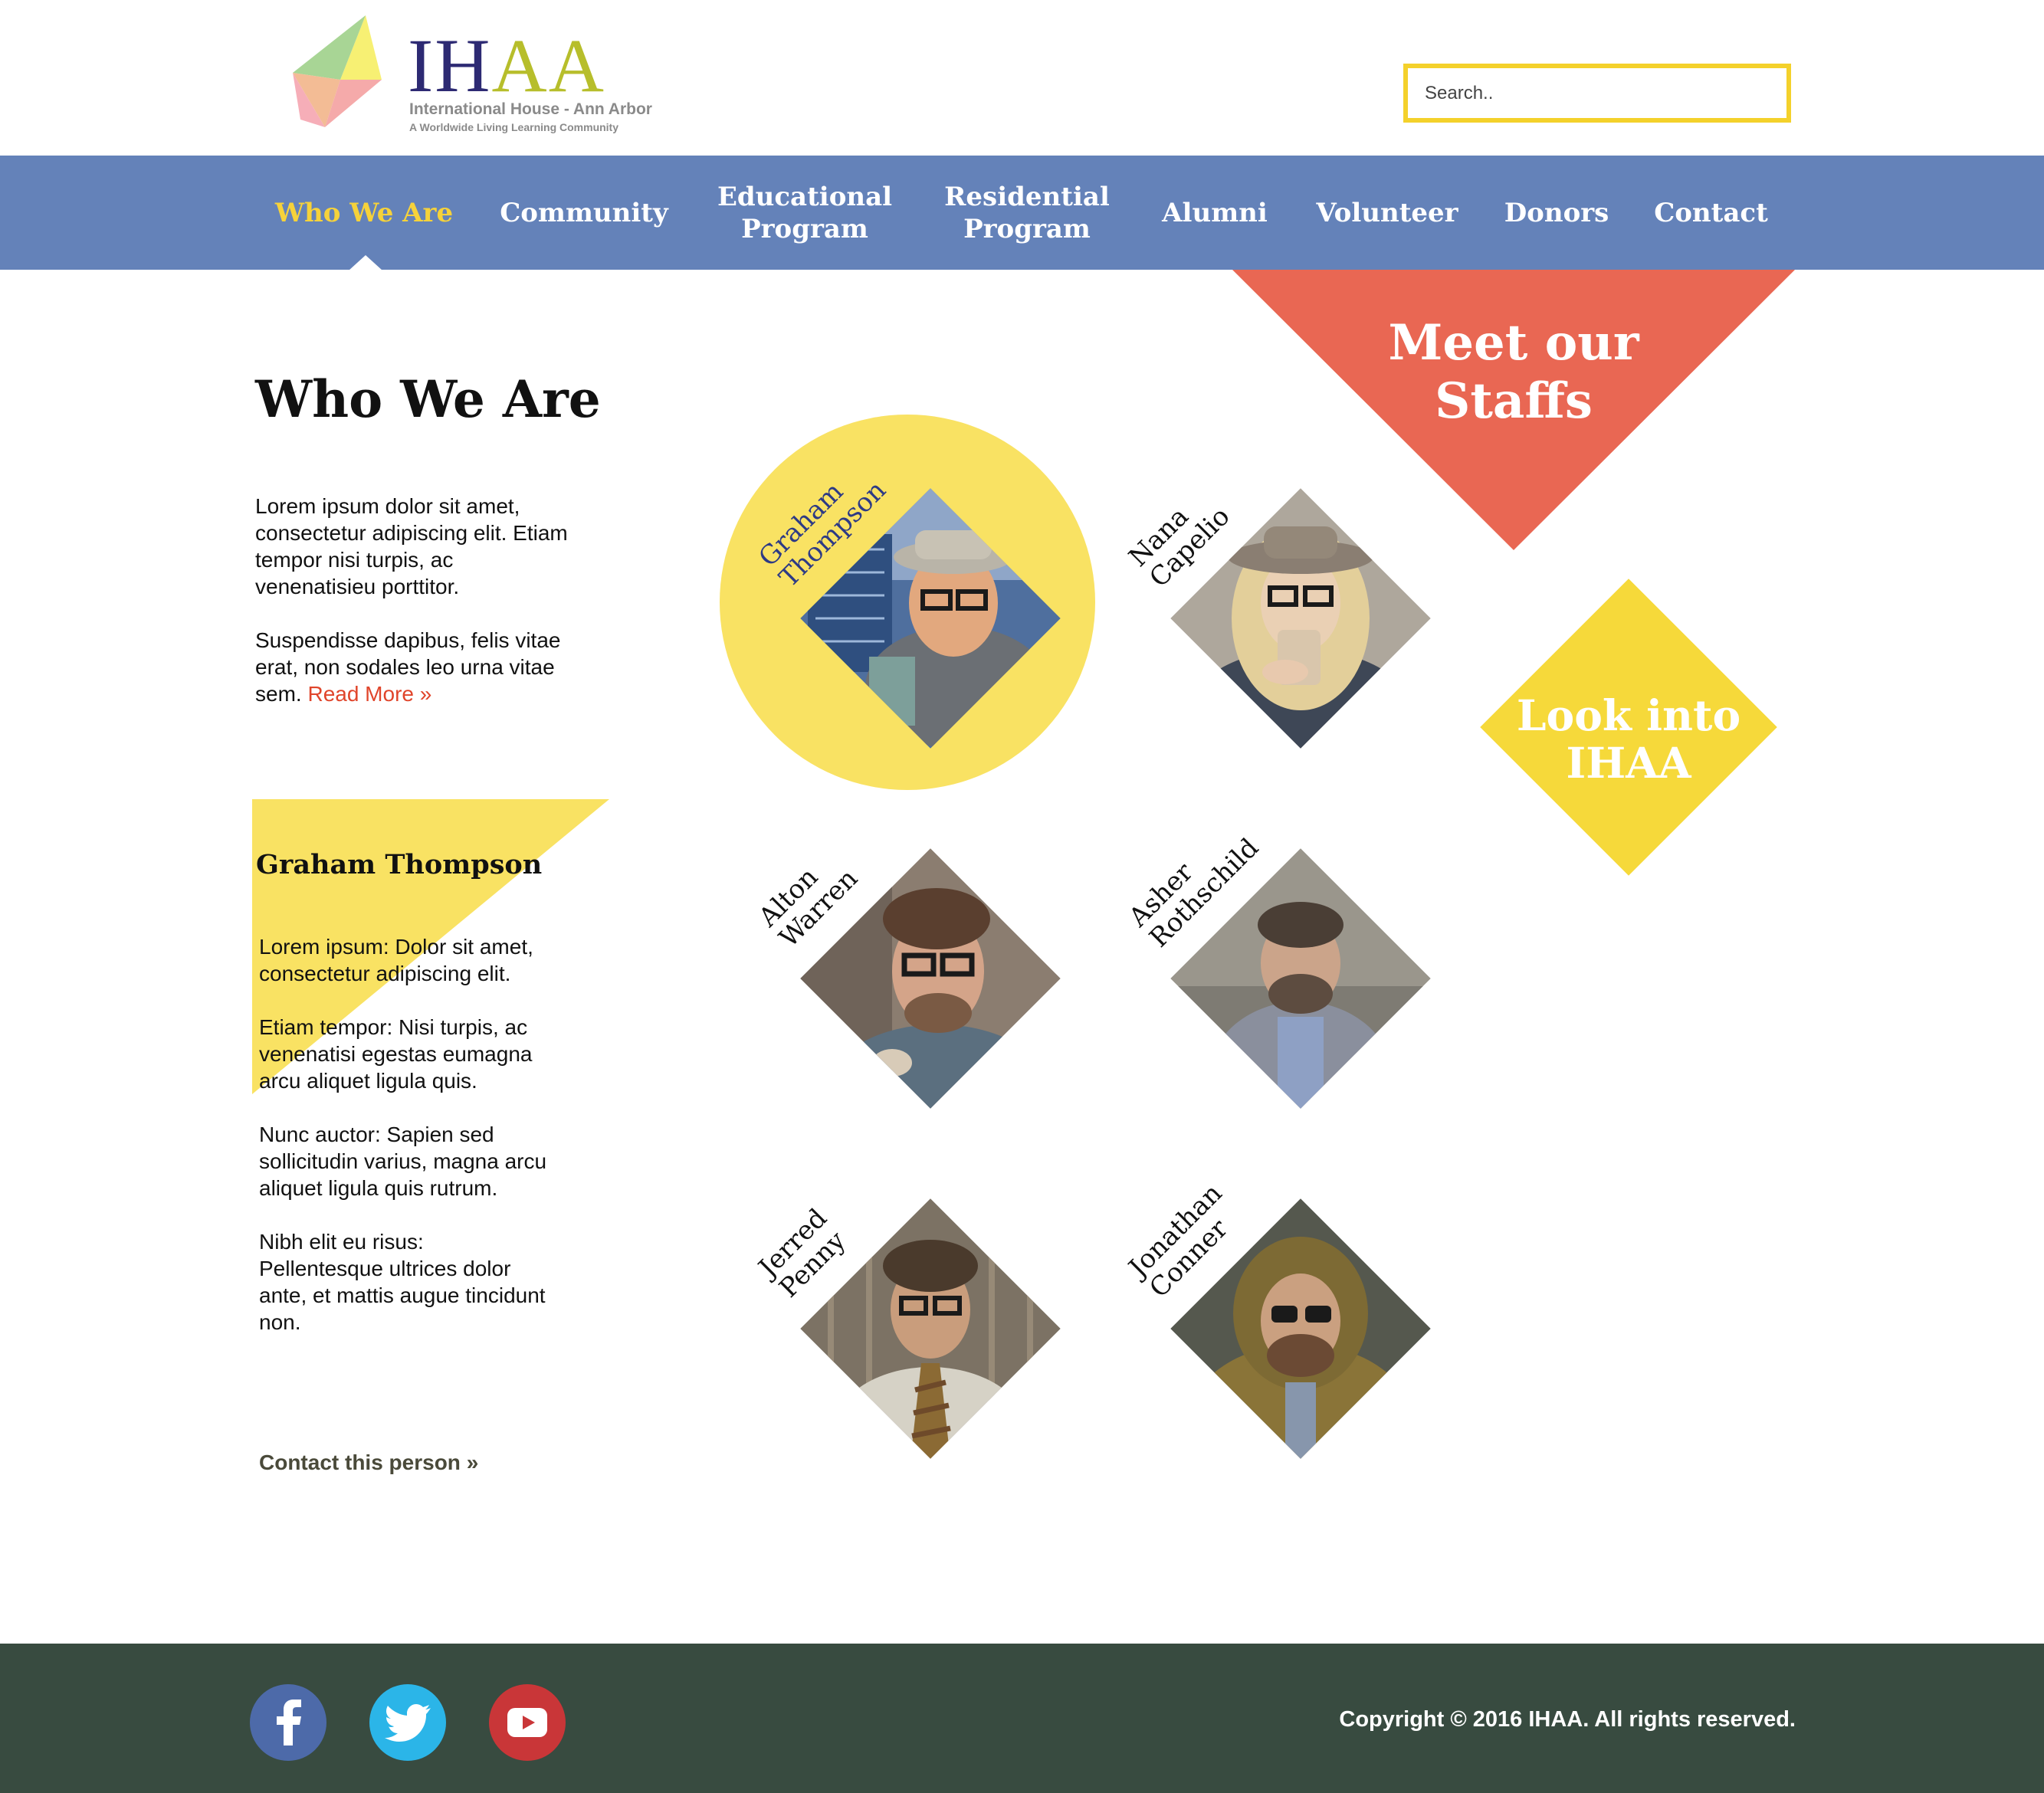 The width and height of the screenshot is (2044, 1793). What do you see at coordinates (1597, 93) in the screenshot?
I see `search-input` at bounding box center [1597, 93].